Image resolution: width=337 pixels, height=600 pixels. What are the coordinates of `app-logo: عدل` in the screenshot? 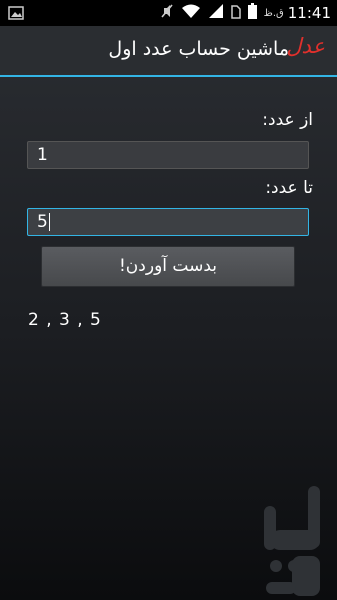 It's located at (305, 46).